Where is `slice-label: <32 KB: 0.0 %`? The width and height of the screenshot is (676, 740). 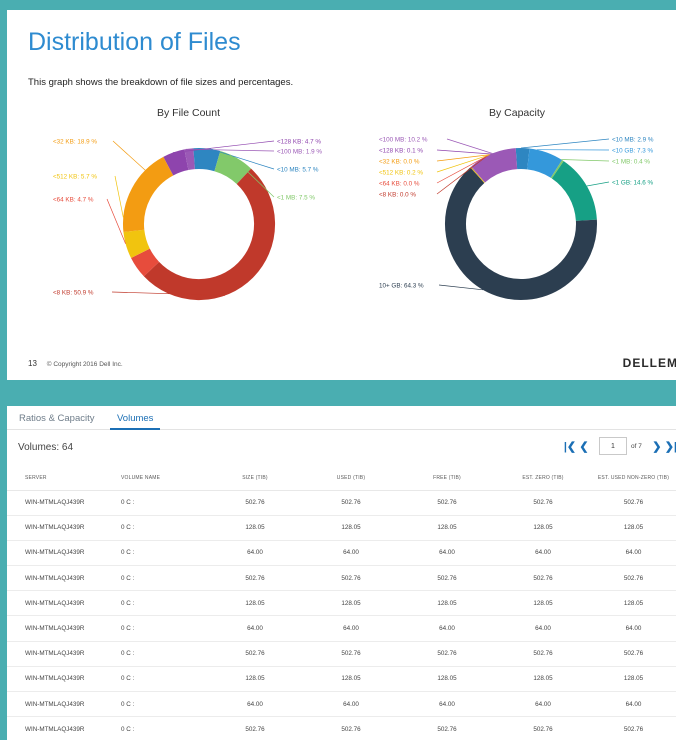
slice-label: <32 KB: 0.0 % is located at coordinates (399, 162).